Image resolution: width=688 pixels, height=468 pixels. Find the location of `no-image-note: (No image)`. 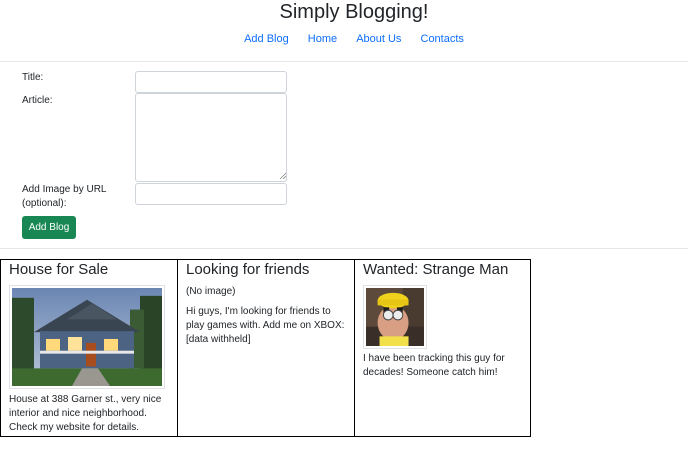

no-image-note: (No image) is located at coordinates (211, 291).